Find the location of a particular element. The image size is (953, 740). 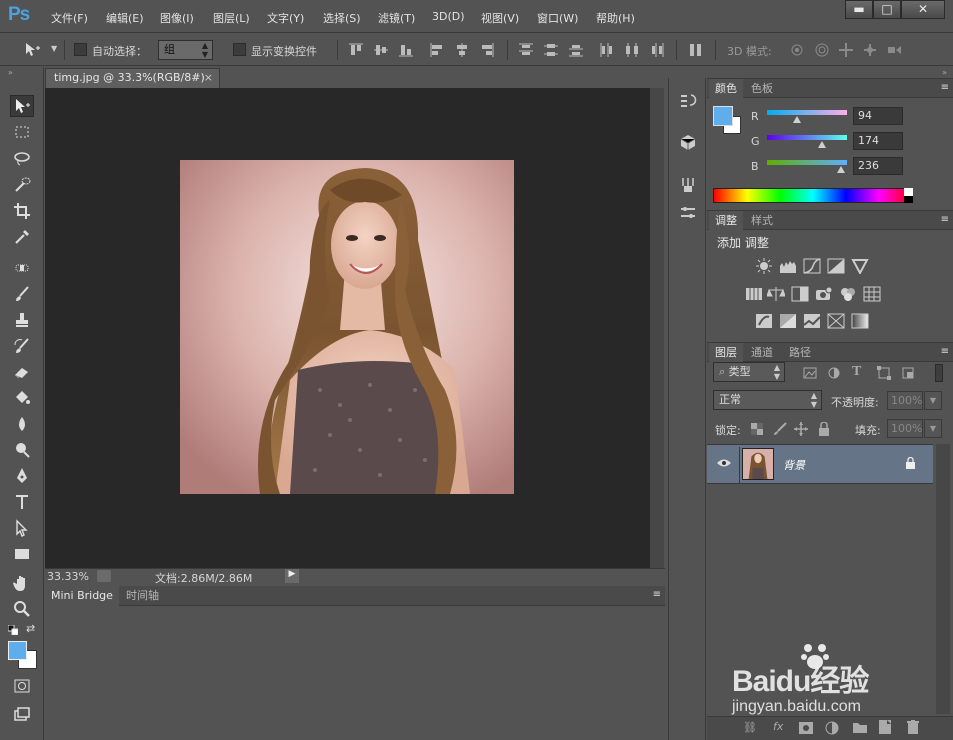

color-panel-menu-icon: ≡ is located at coordinates (945, 87).